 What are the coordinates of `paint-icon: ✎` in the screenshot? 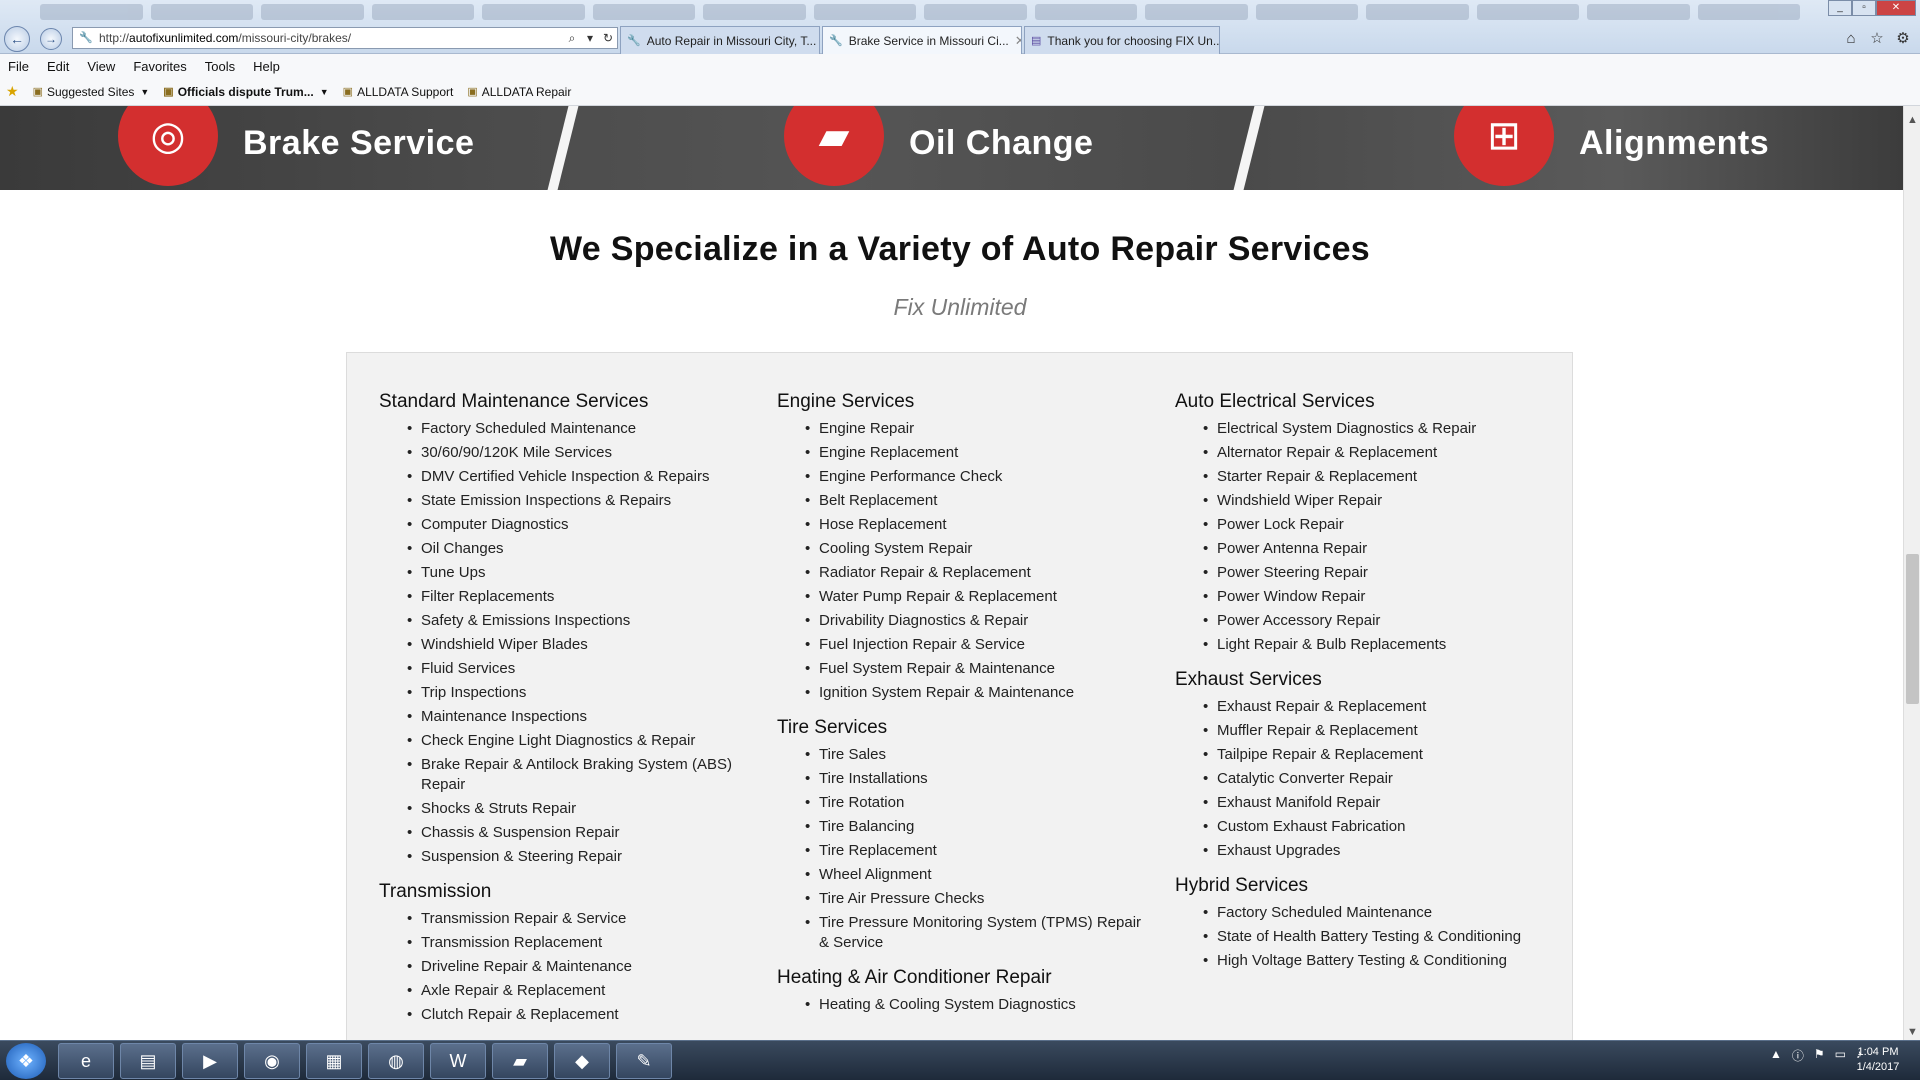 It's located at (644, 1061).